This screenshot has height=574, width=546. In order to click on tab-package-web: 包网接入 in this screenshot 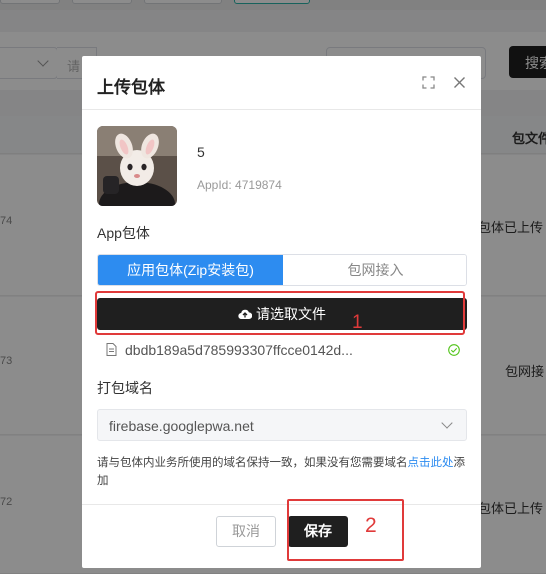, I will do `click(374, 270)`.